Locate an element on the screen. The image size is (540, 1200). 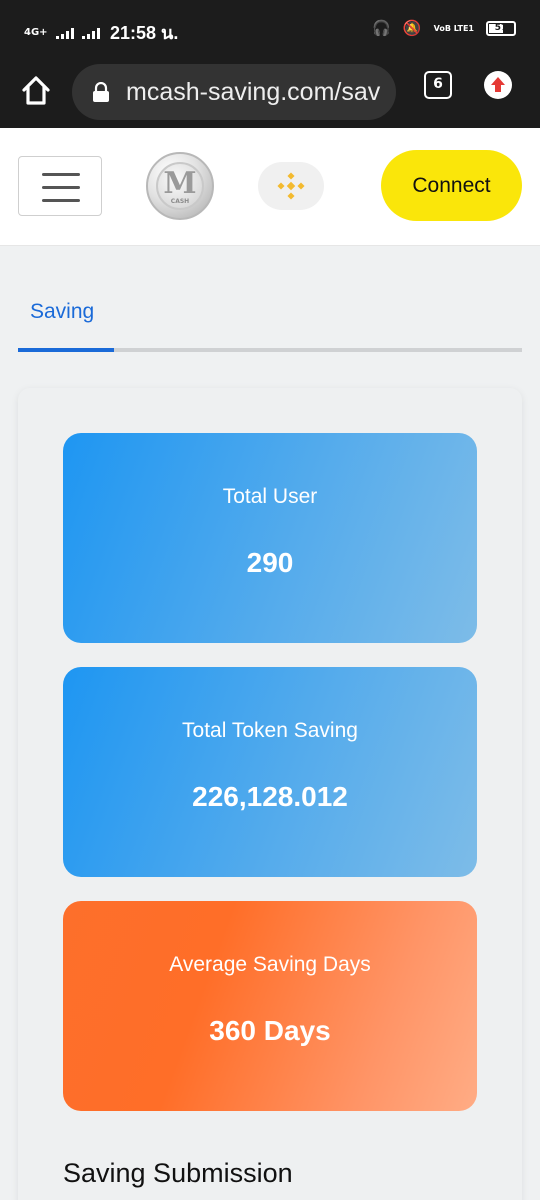
clock: 21:58 น. is located at coordinates (144, 33).